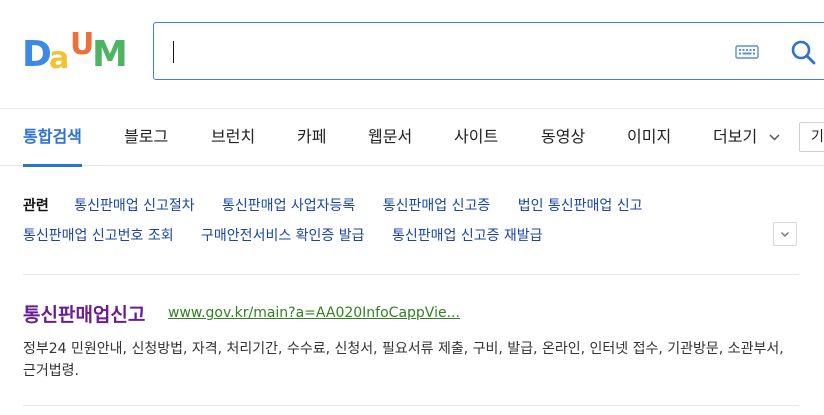 The image size is (824, 415). What do you see at coordinates (110, 53) in the screenshot?
I see `logo-letter-m: M` at bounding box center [110, 53].